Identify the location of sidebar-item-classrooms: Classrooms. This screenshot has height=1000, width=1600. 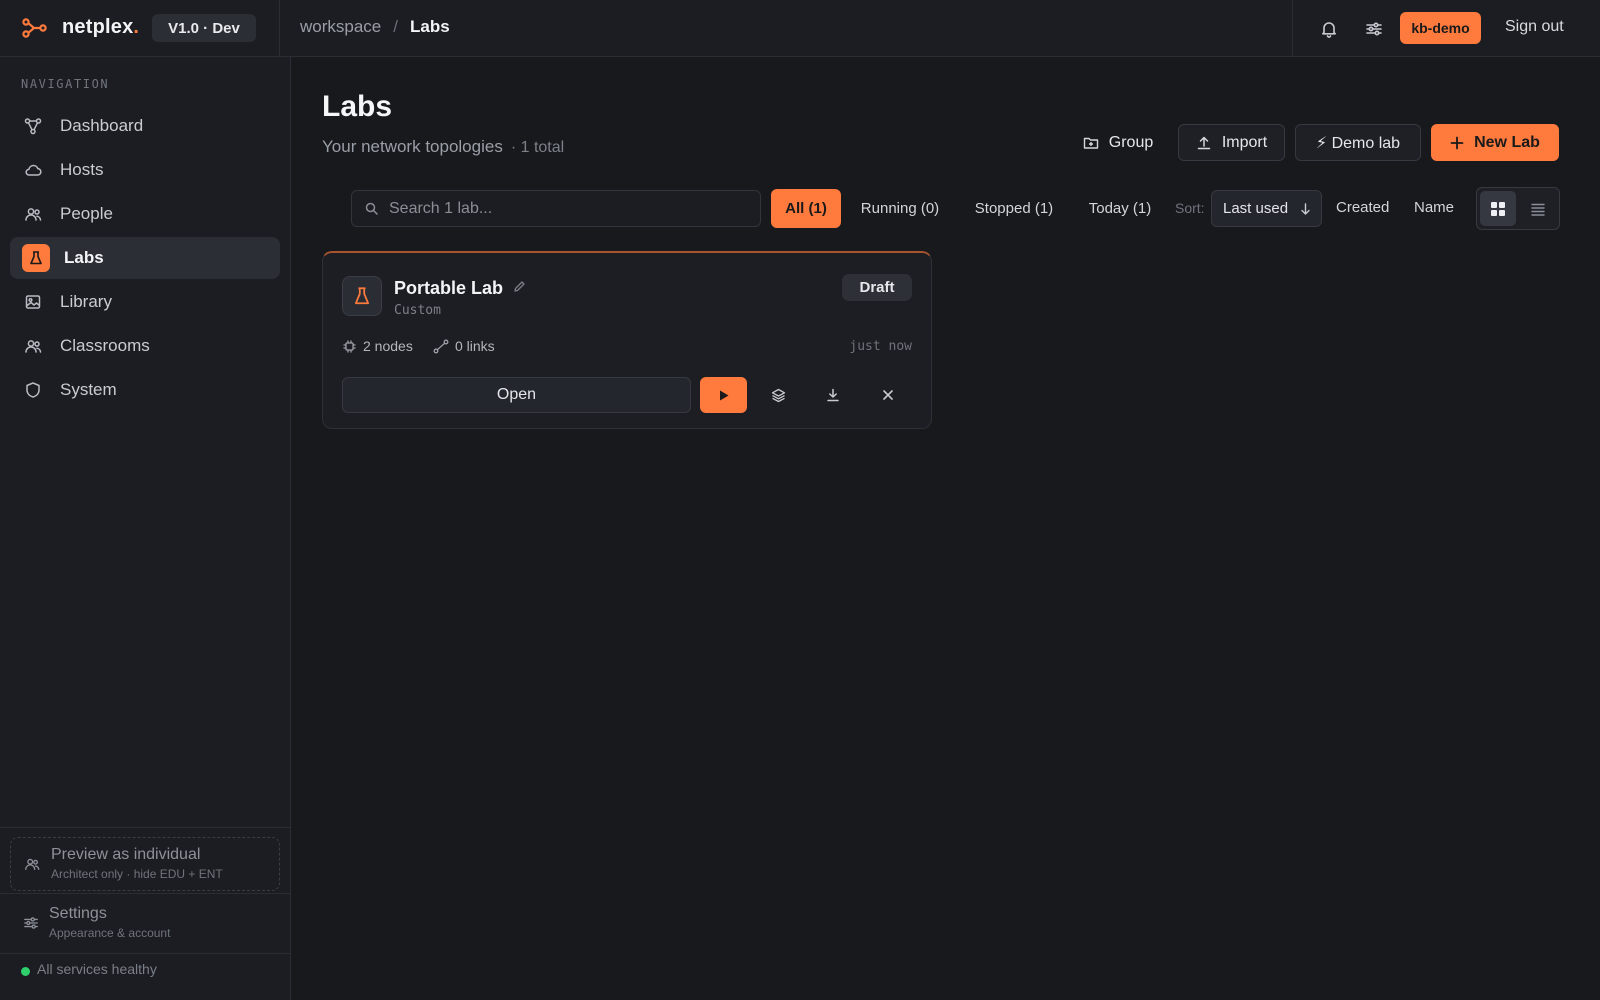
(145, 346).